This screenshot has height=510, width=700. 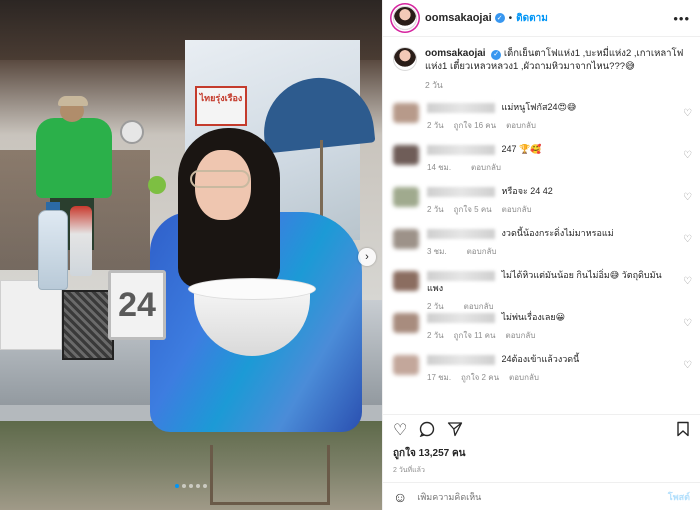 What do you see at coordinates (541, 453) in the screenshot?
I see `likes-count: ถูกใจ 13,257 คน` at bounding box center [541, 453].